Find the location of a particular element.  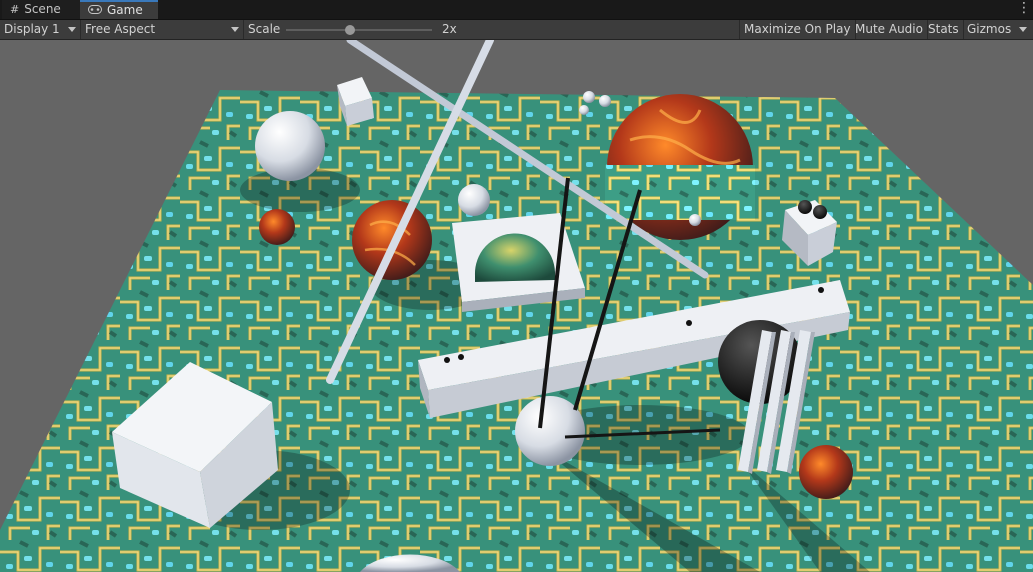

scale-slider-handle is located at coordinates (350, 30).